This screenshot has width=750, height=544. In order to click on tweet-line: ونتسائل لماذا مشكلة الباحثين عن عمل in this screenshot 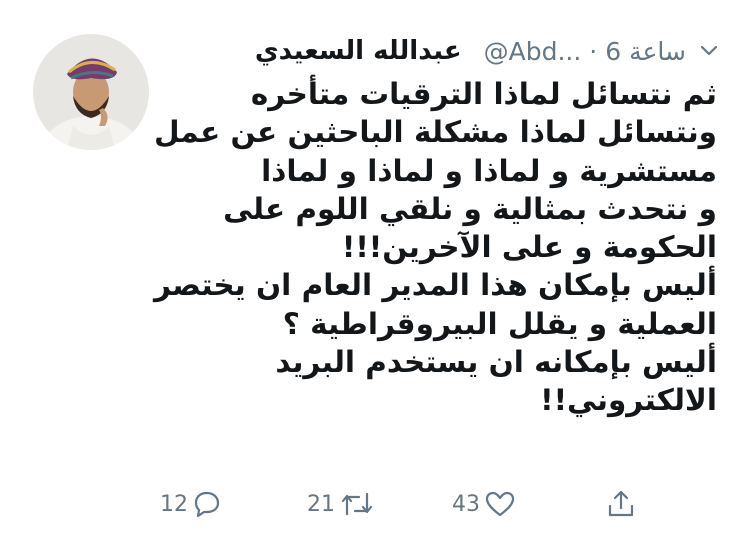, I will do `click(435, 132)`.